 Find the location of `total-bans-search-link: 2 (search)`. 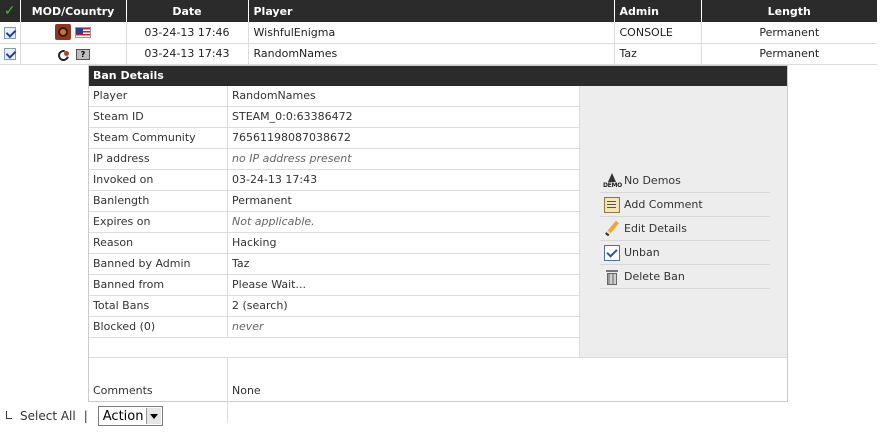

total-bans-search-link: 2 (search) is located at coordinates (403, 306).